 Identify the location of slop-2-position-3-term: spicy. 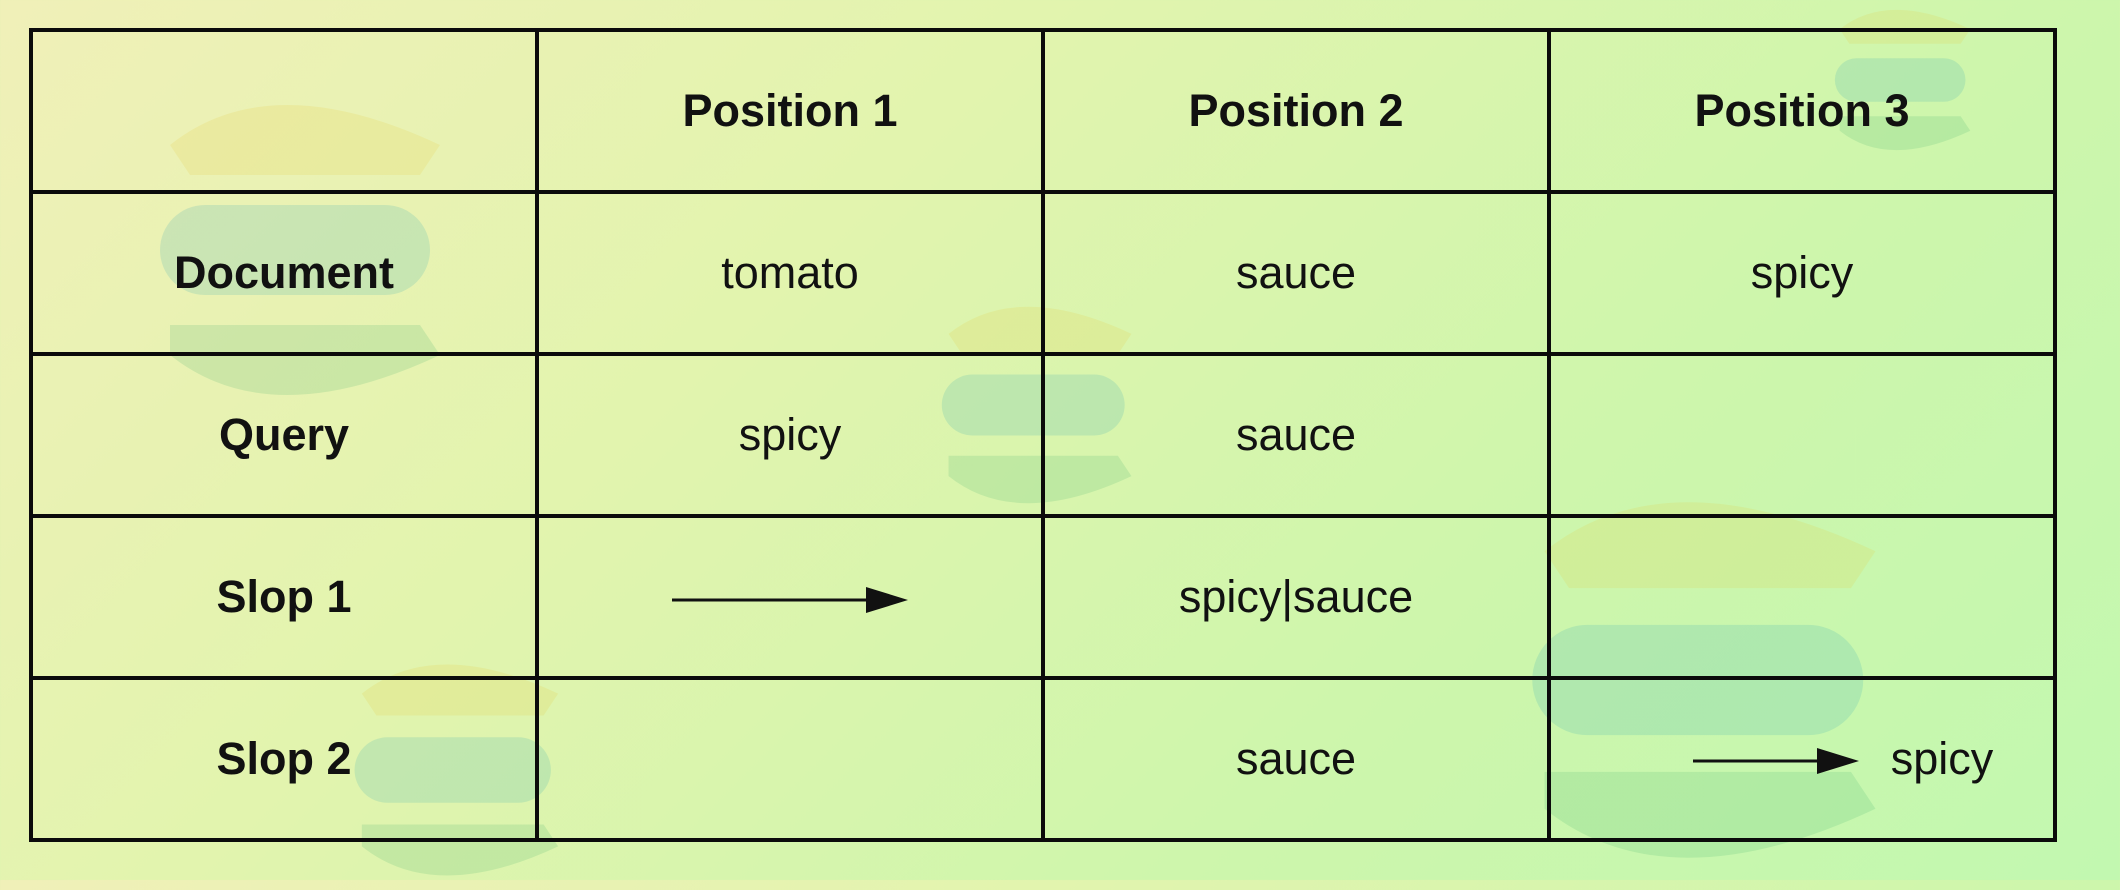
(1942, 758).